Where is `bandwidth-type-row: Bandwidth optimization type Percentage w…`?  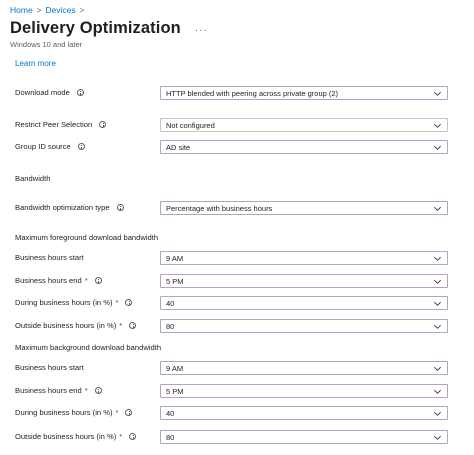 bandwidth-type-row: Bandwidth optimization type Percentage w… is located at coordinates (237, 208).